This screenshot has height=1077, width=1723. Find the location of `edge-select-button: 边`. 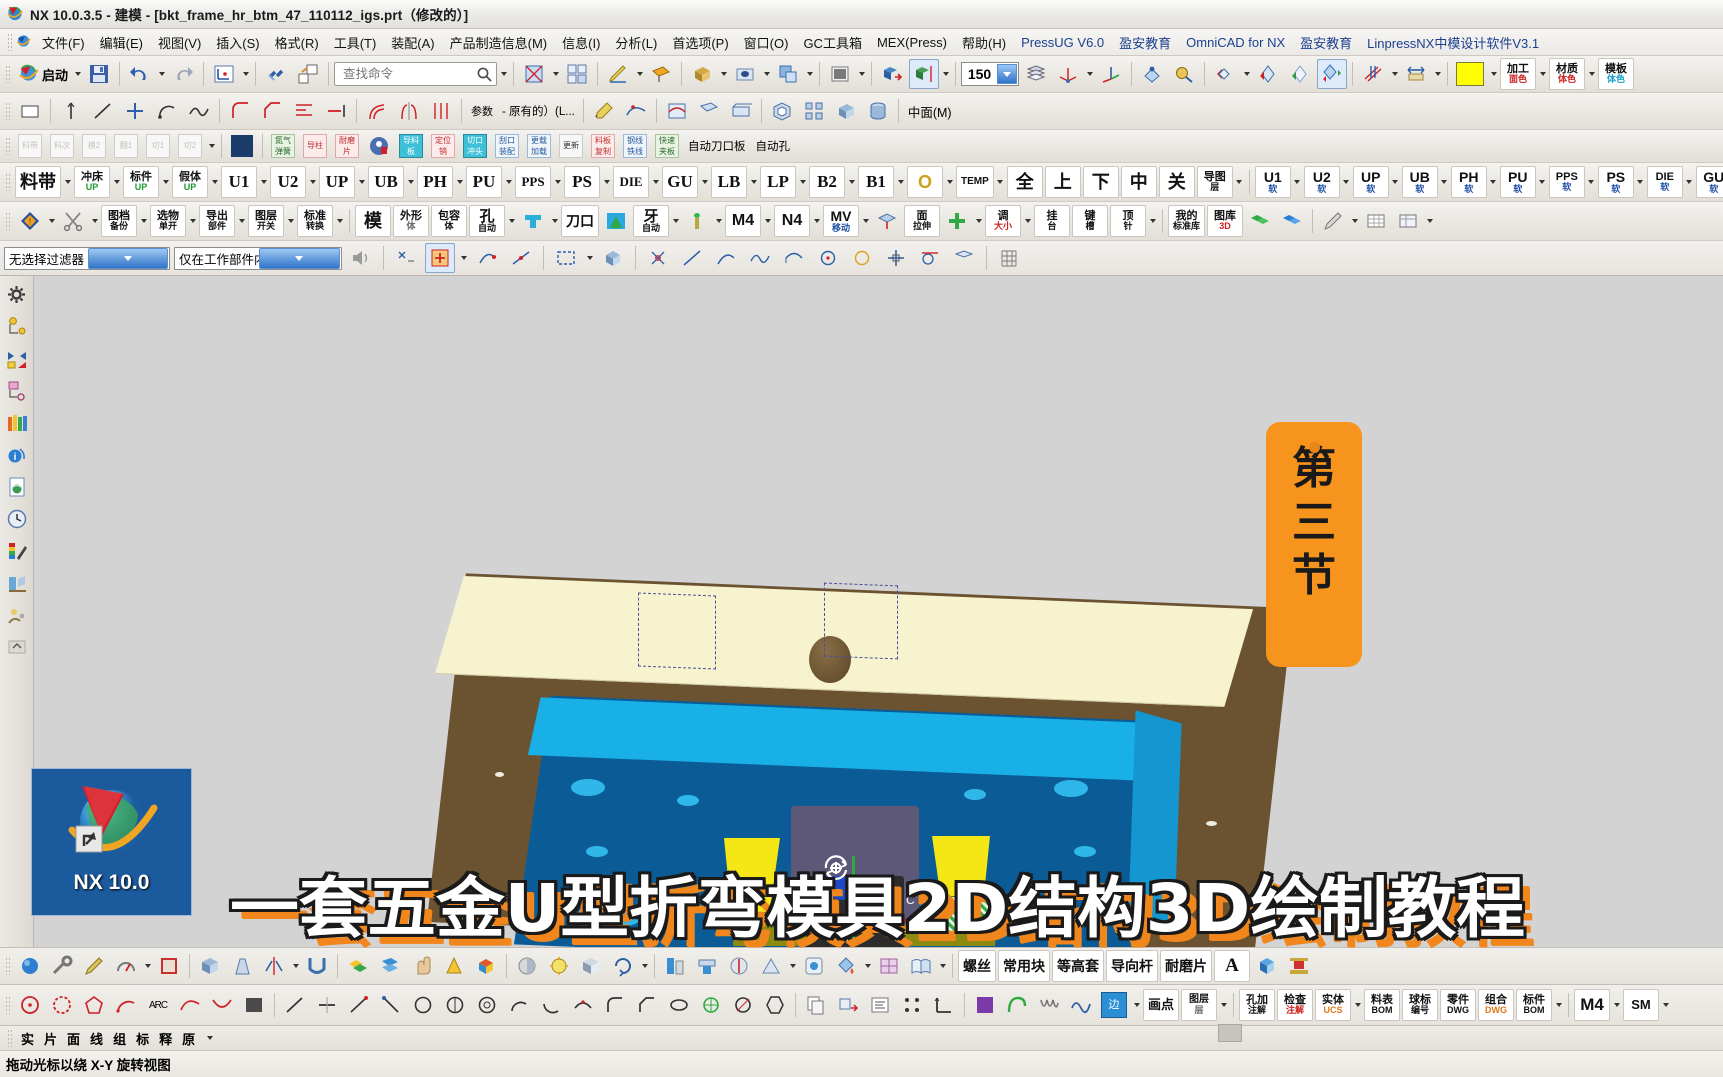

edge-select-button: 边 is located at coordinates (1114, 1005).